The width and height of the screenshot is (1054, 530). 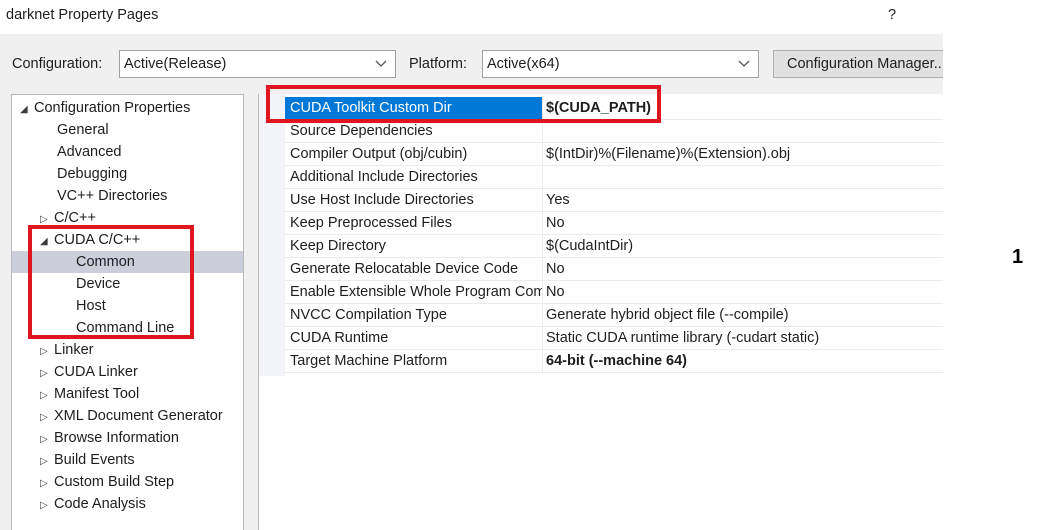 I want to click on tree-item-label: Debugging, so click(x=92, y=174).